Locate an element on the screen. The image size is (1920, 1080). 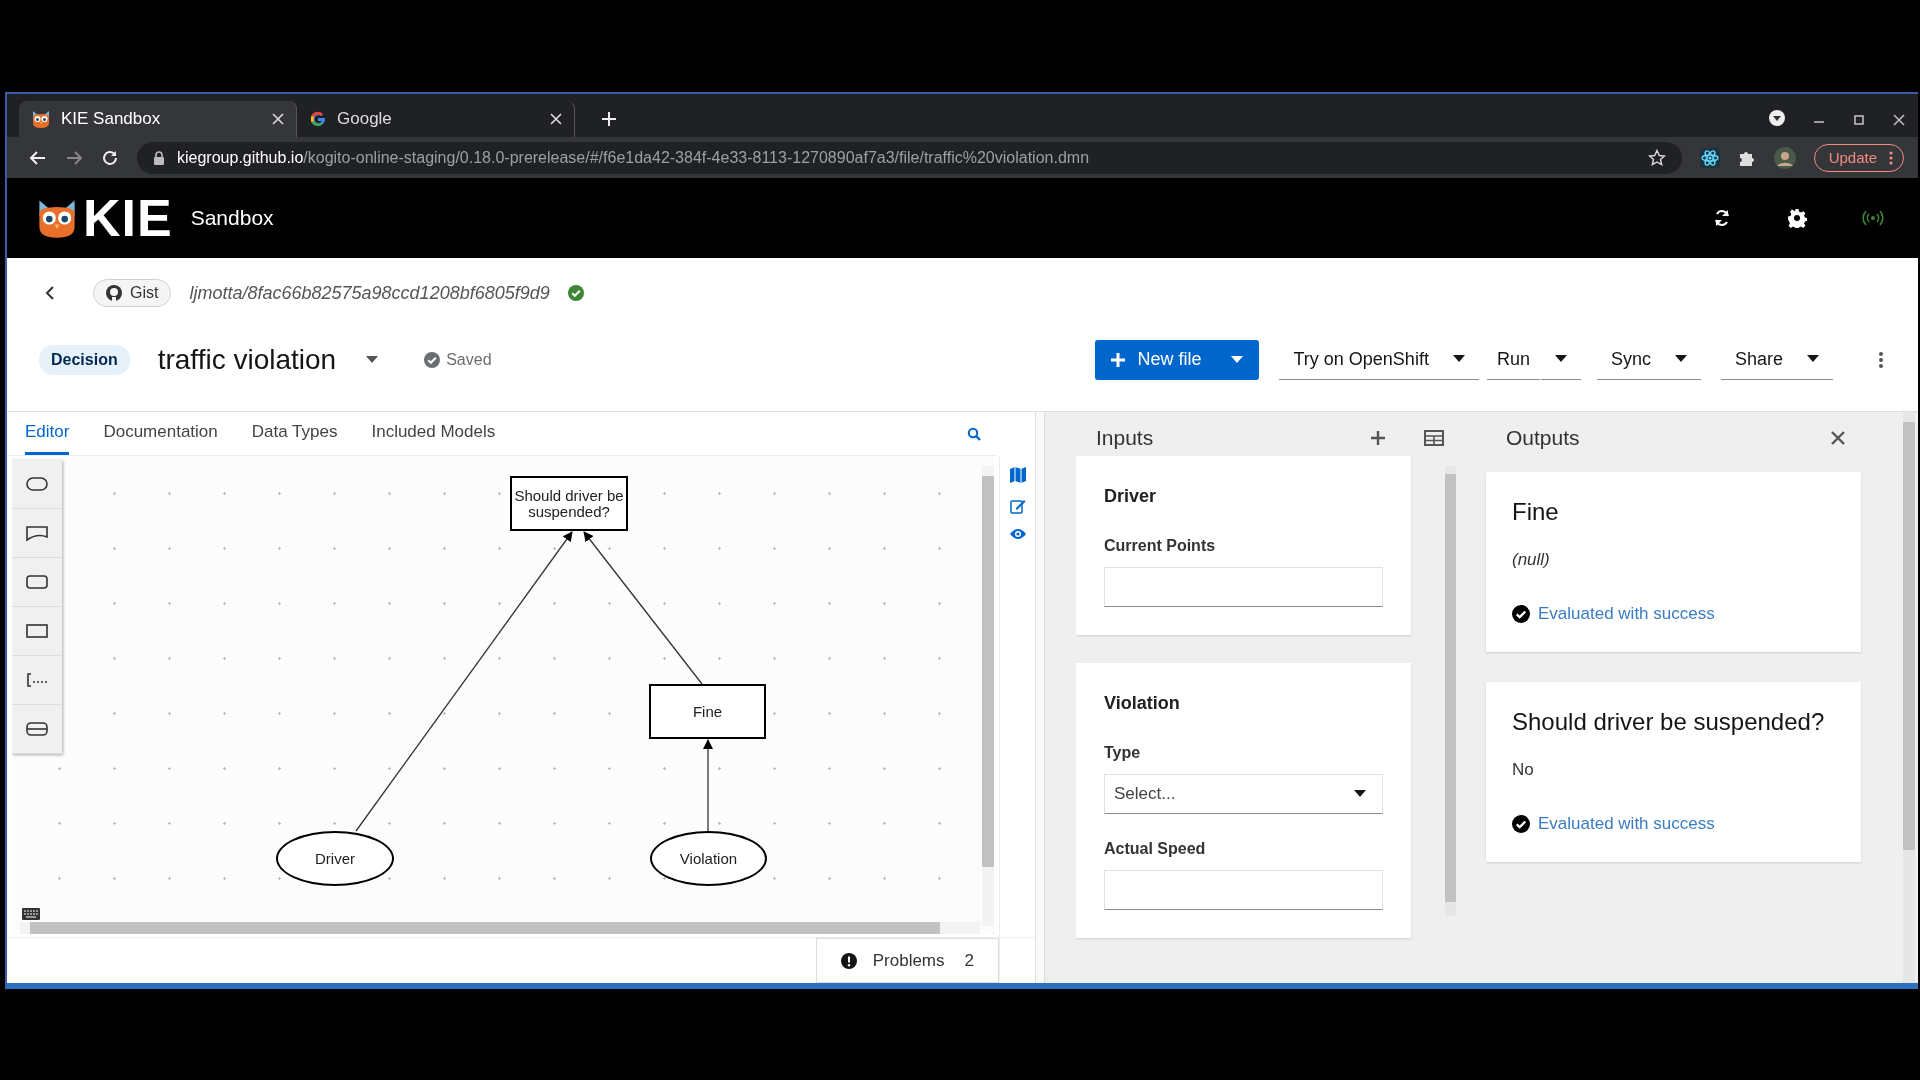
annotation-tool-icon is located at coordinates (37, 680).